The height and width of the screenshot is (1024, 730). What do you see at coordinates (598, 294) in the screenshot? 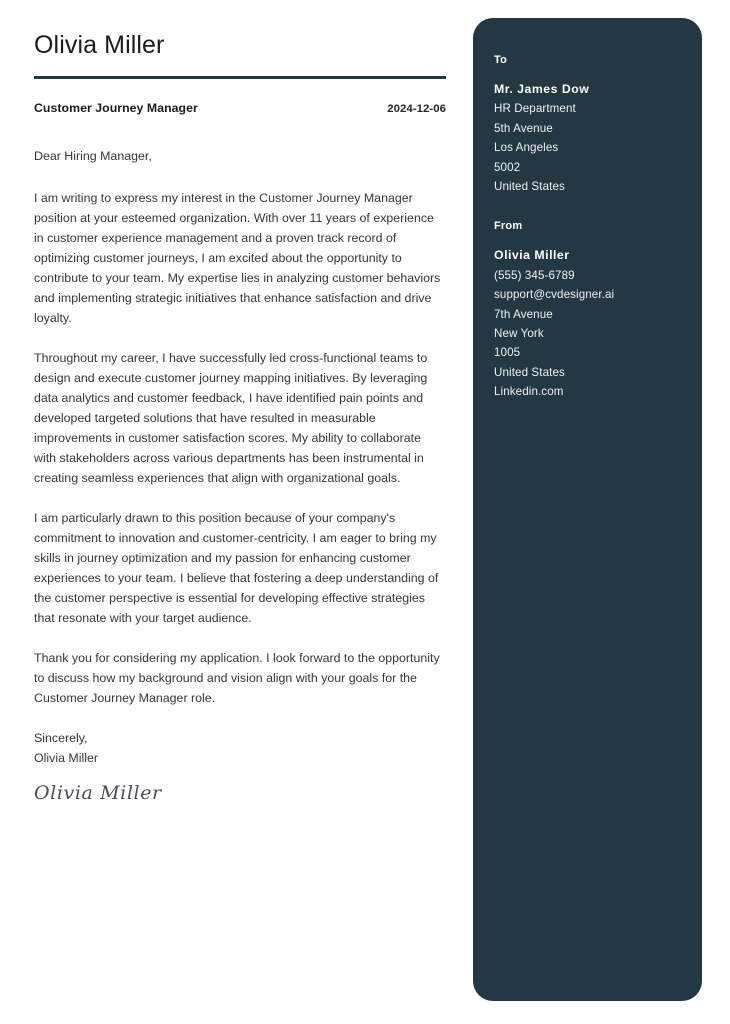
I see `sender-email: support@cvdesigner.ai` at bounding box center [598, 294].